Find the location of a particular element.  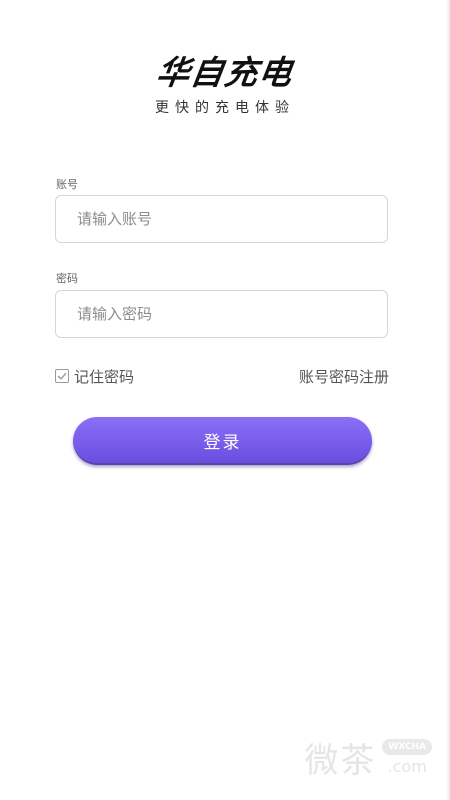

account-field is located at coordinates (221, 219).